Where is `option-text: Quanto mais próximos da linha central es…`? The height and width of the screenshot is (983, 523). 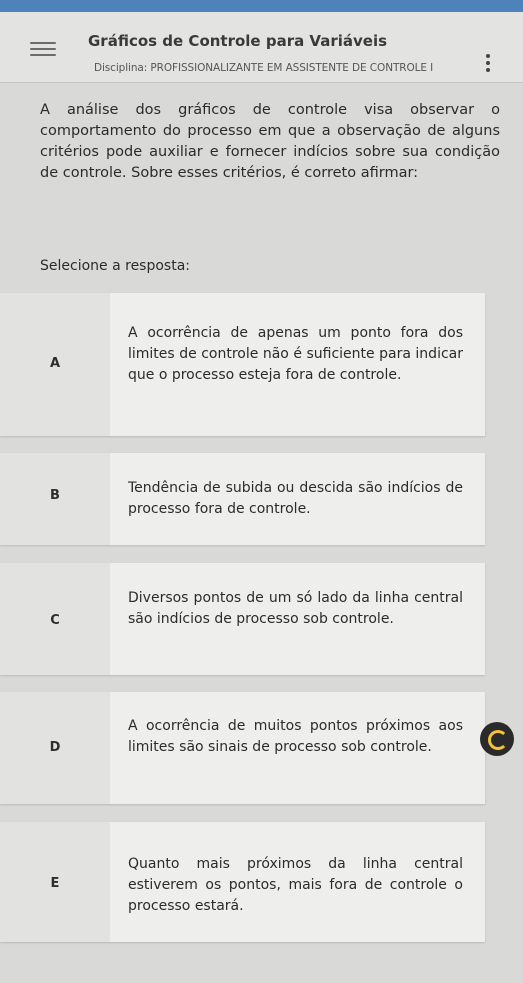
option-text: Quanto mais próximos da linha central es… is located at coordinates (295, 885).